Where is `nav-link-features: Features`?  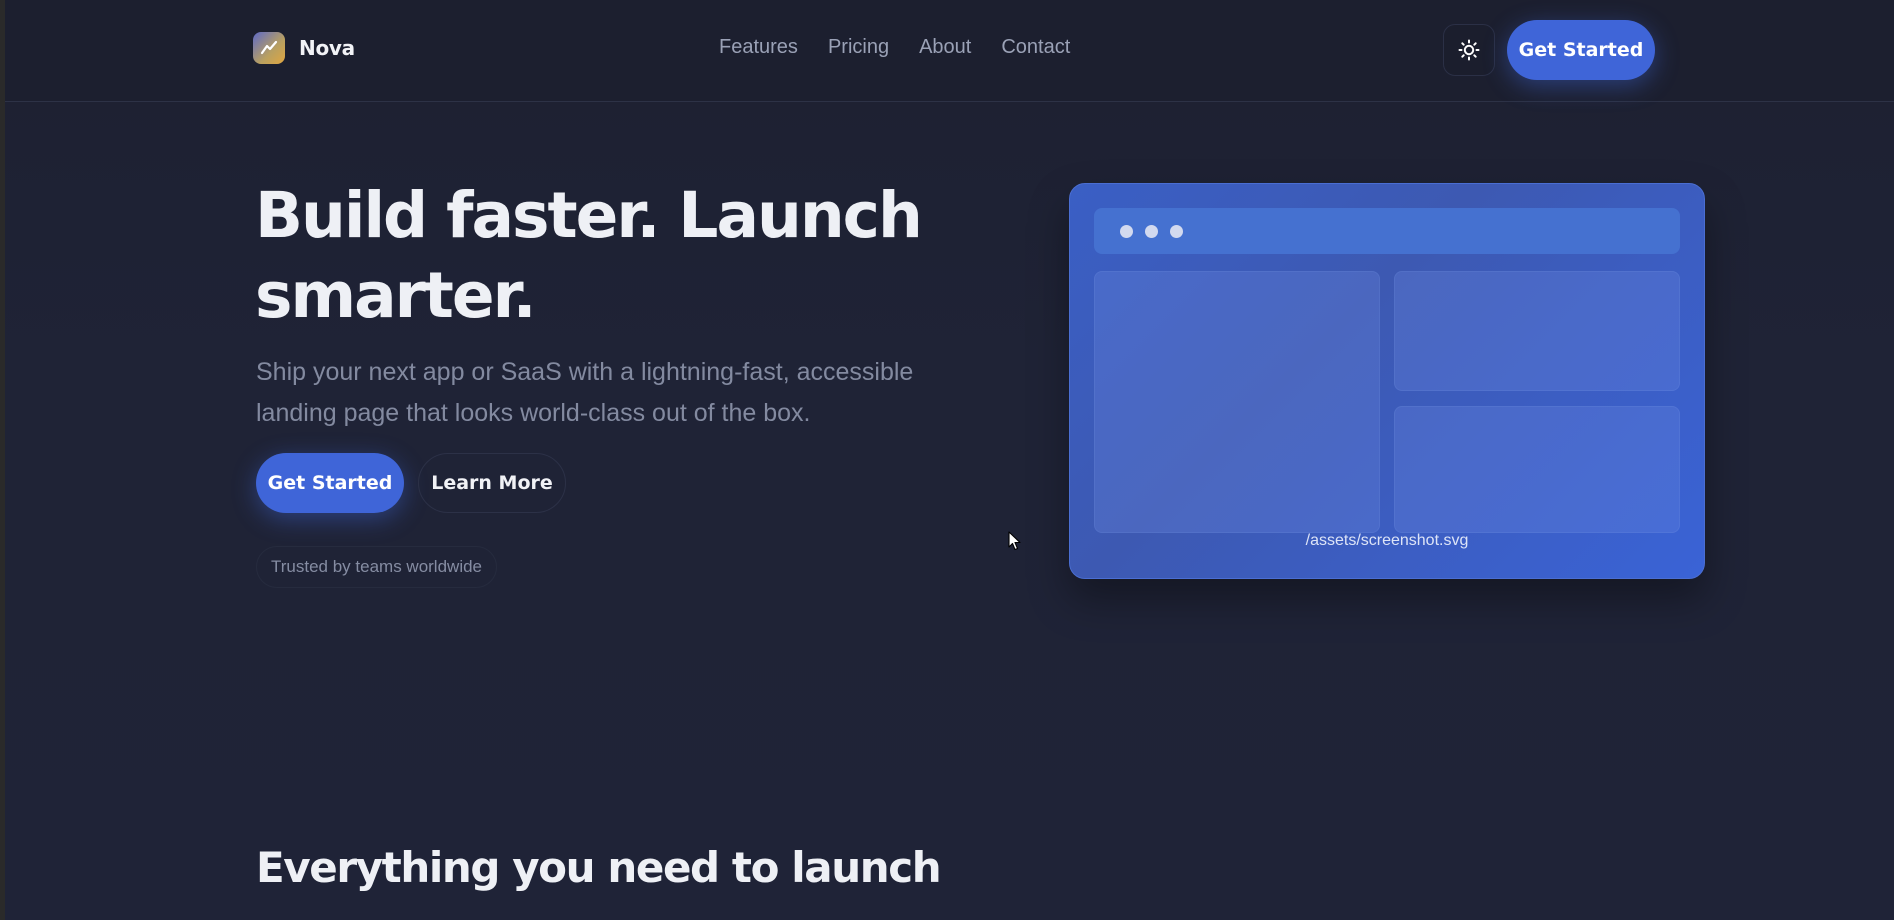 nav-link-features: Features is located at coordinates (758, 47).